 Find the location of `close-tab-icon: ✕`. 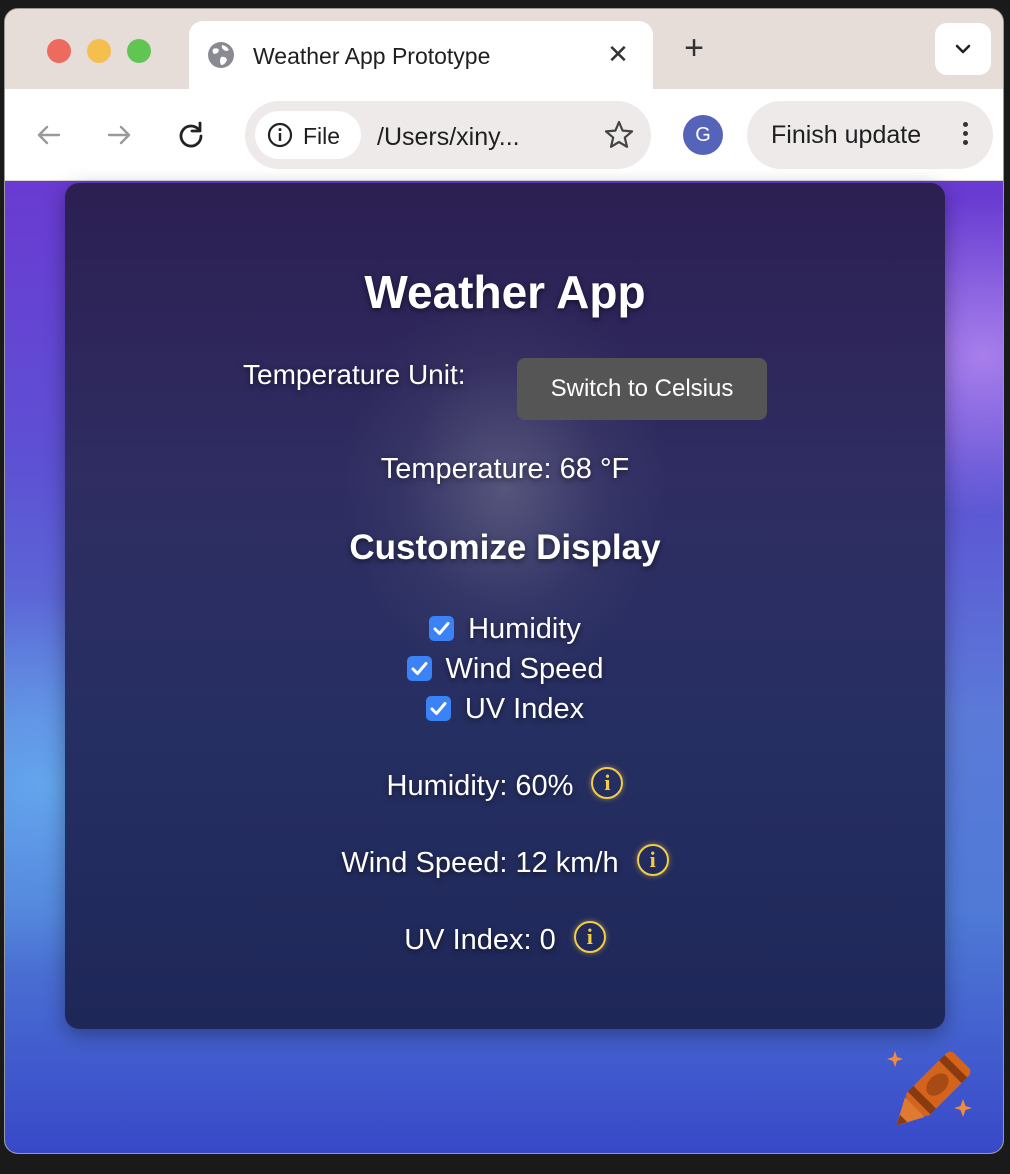

close-tab-icon: ✕ is located at coordinates (618, 54).